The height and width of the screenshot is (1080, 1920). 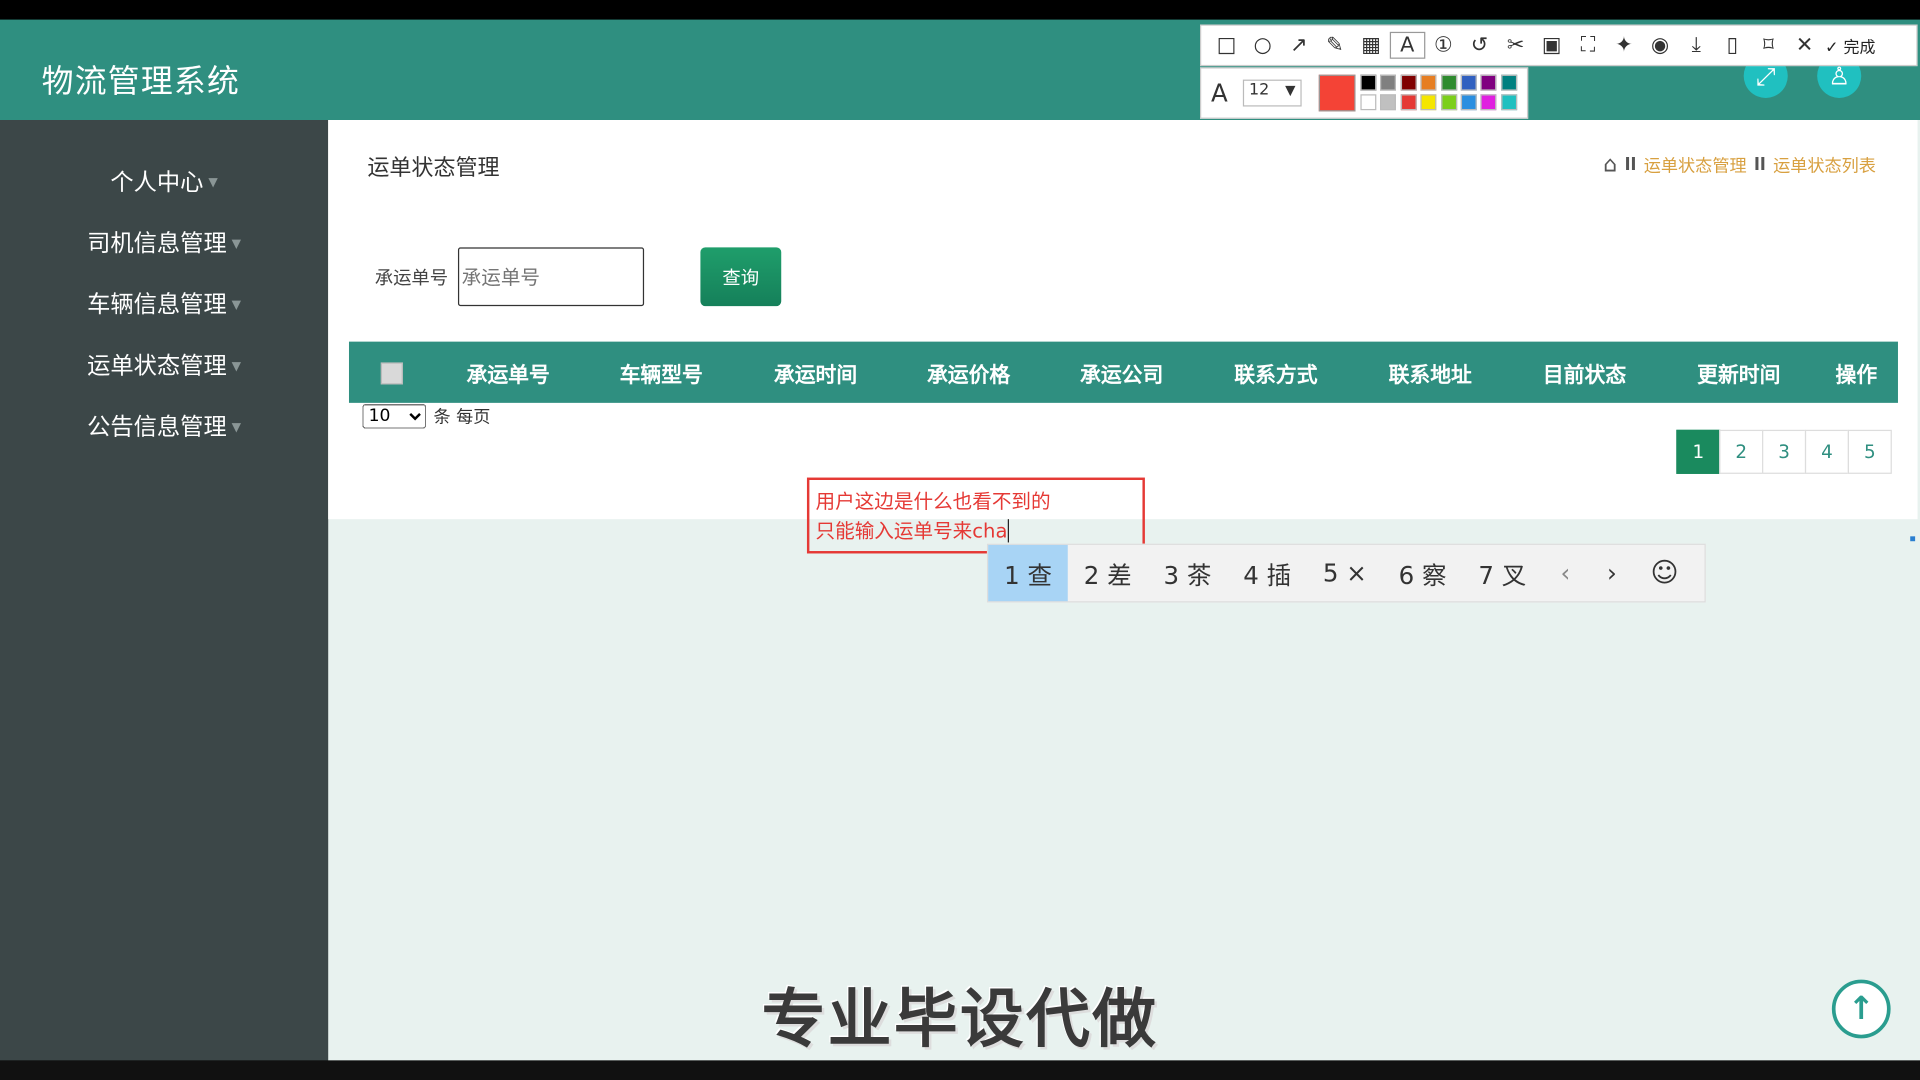 What do you see at coordinates (1423, 573) in the screenshot?
I see `ime-candidate: 6 察` at bounding box center [1423, 573].